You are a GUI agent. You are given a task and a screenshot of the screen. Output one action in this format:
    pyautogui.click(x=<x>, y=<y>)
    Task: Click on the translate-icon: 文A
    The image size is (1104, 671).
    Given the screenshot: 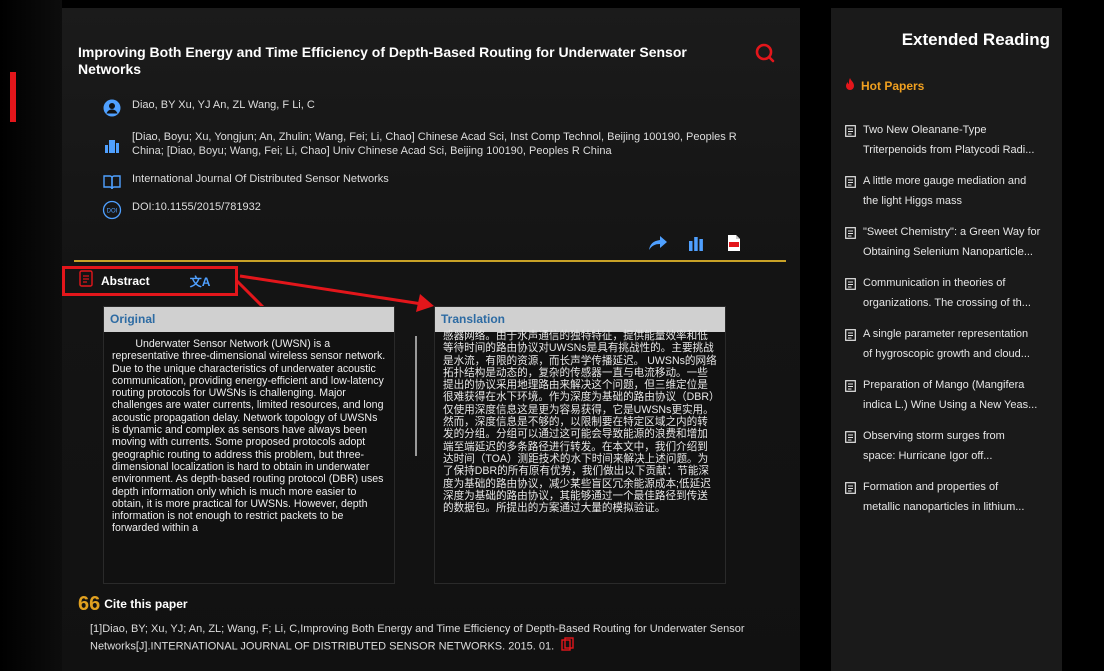 What is the action you would take?
    pyautogui.click(x=200, y=281)
    